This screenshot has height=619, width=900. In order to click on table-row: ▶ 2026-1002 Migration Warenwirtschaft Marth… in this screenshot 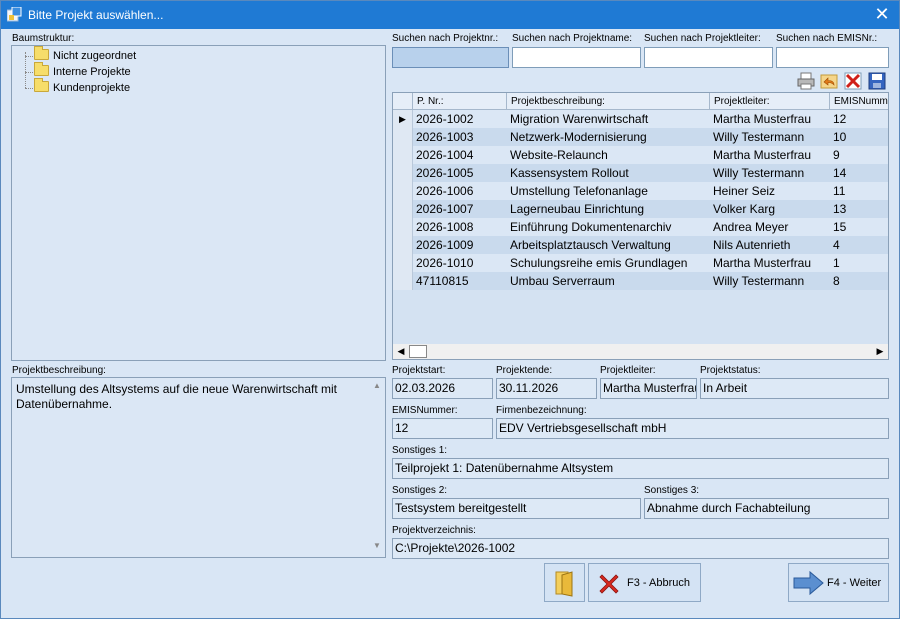, I will do `click(640, 119)`.